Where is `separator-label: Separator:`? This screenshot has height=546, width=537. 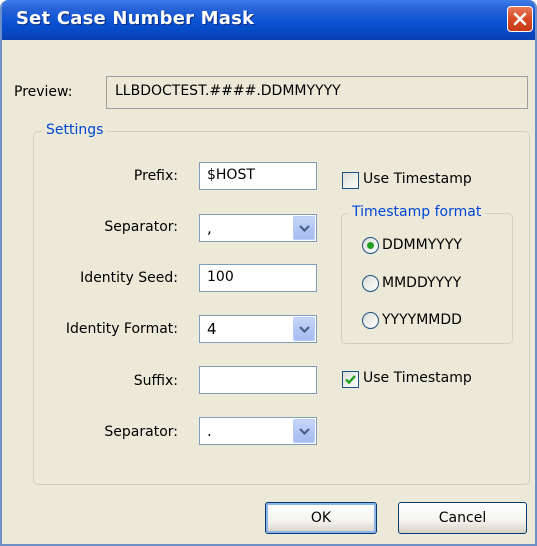 separator-label: Separator: is located at coordinates (141, 227).